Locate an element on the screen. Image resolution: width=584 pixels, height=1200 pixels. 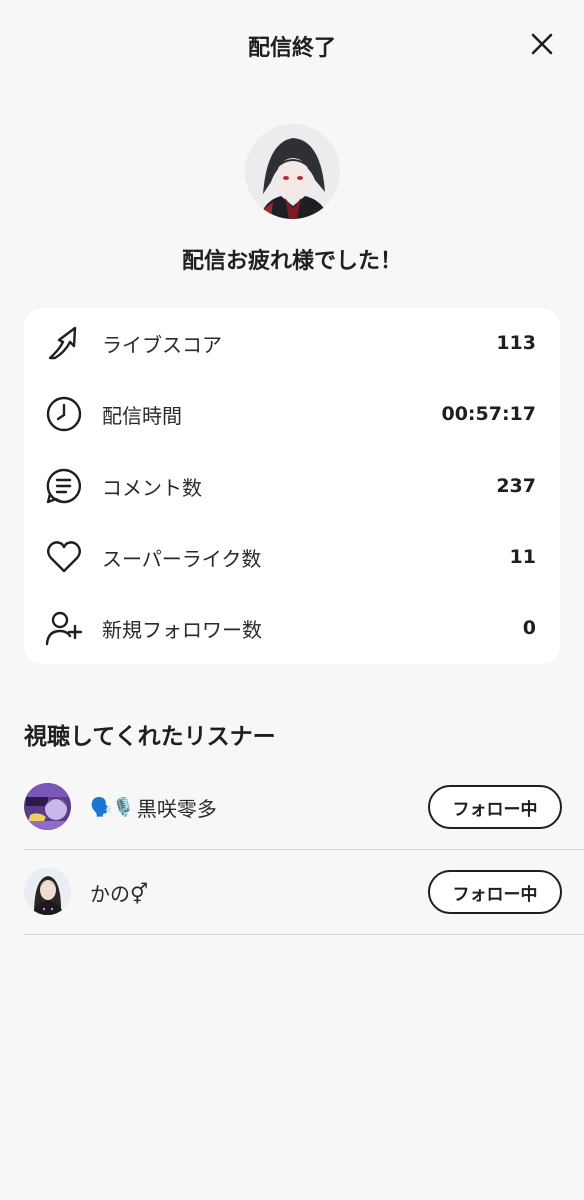
stat-row-comments: コメント数 237 is located at coordinates (292, 486).